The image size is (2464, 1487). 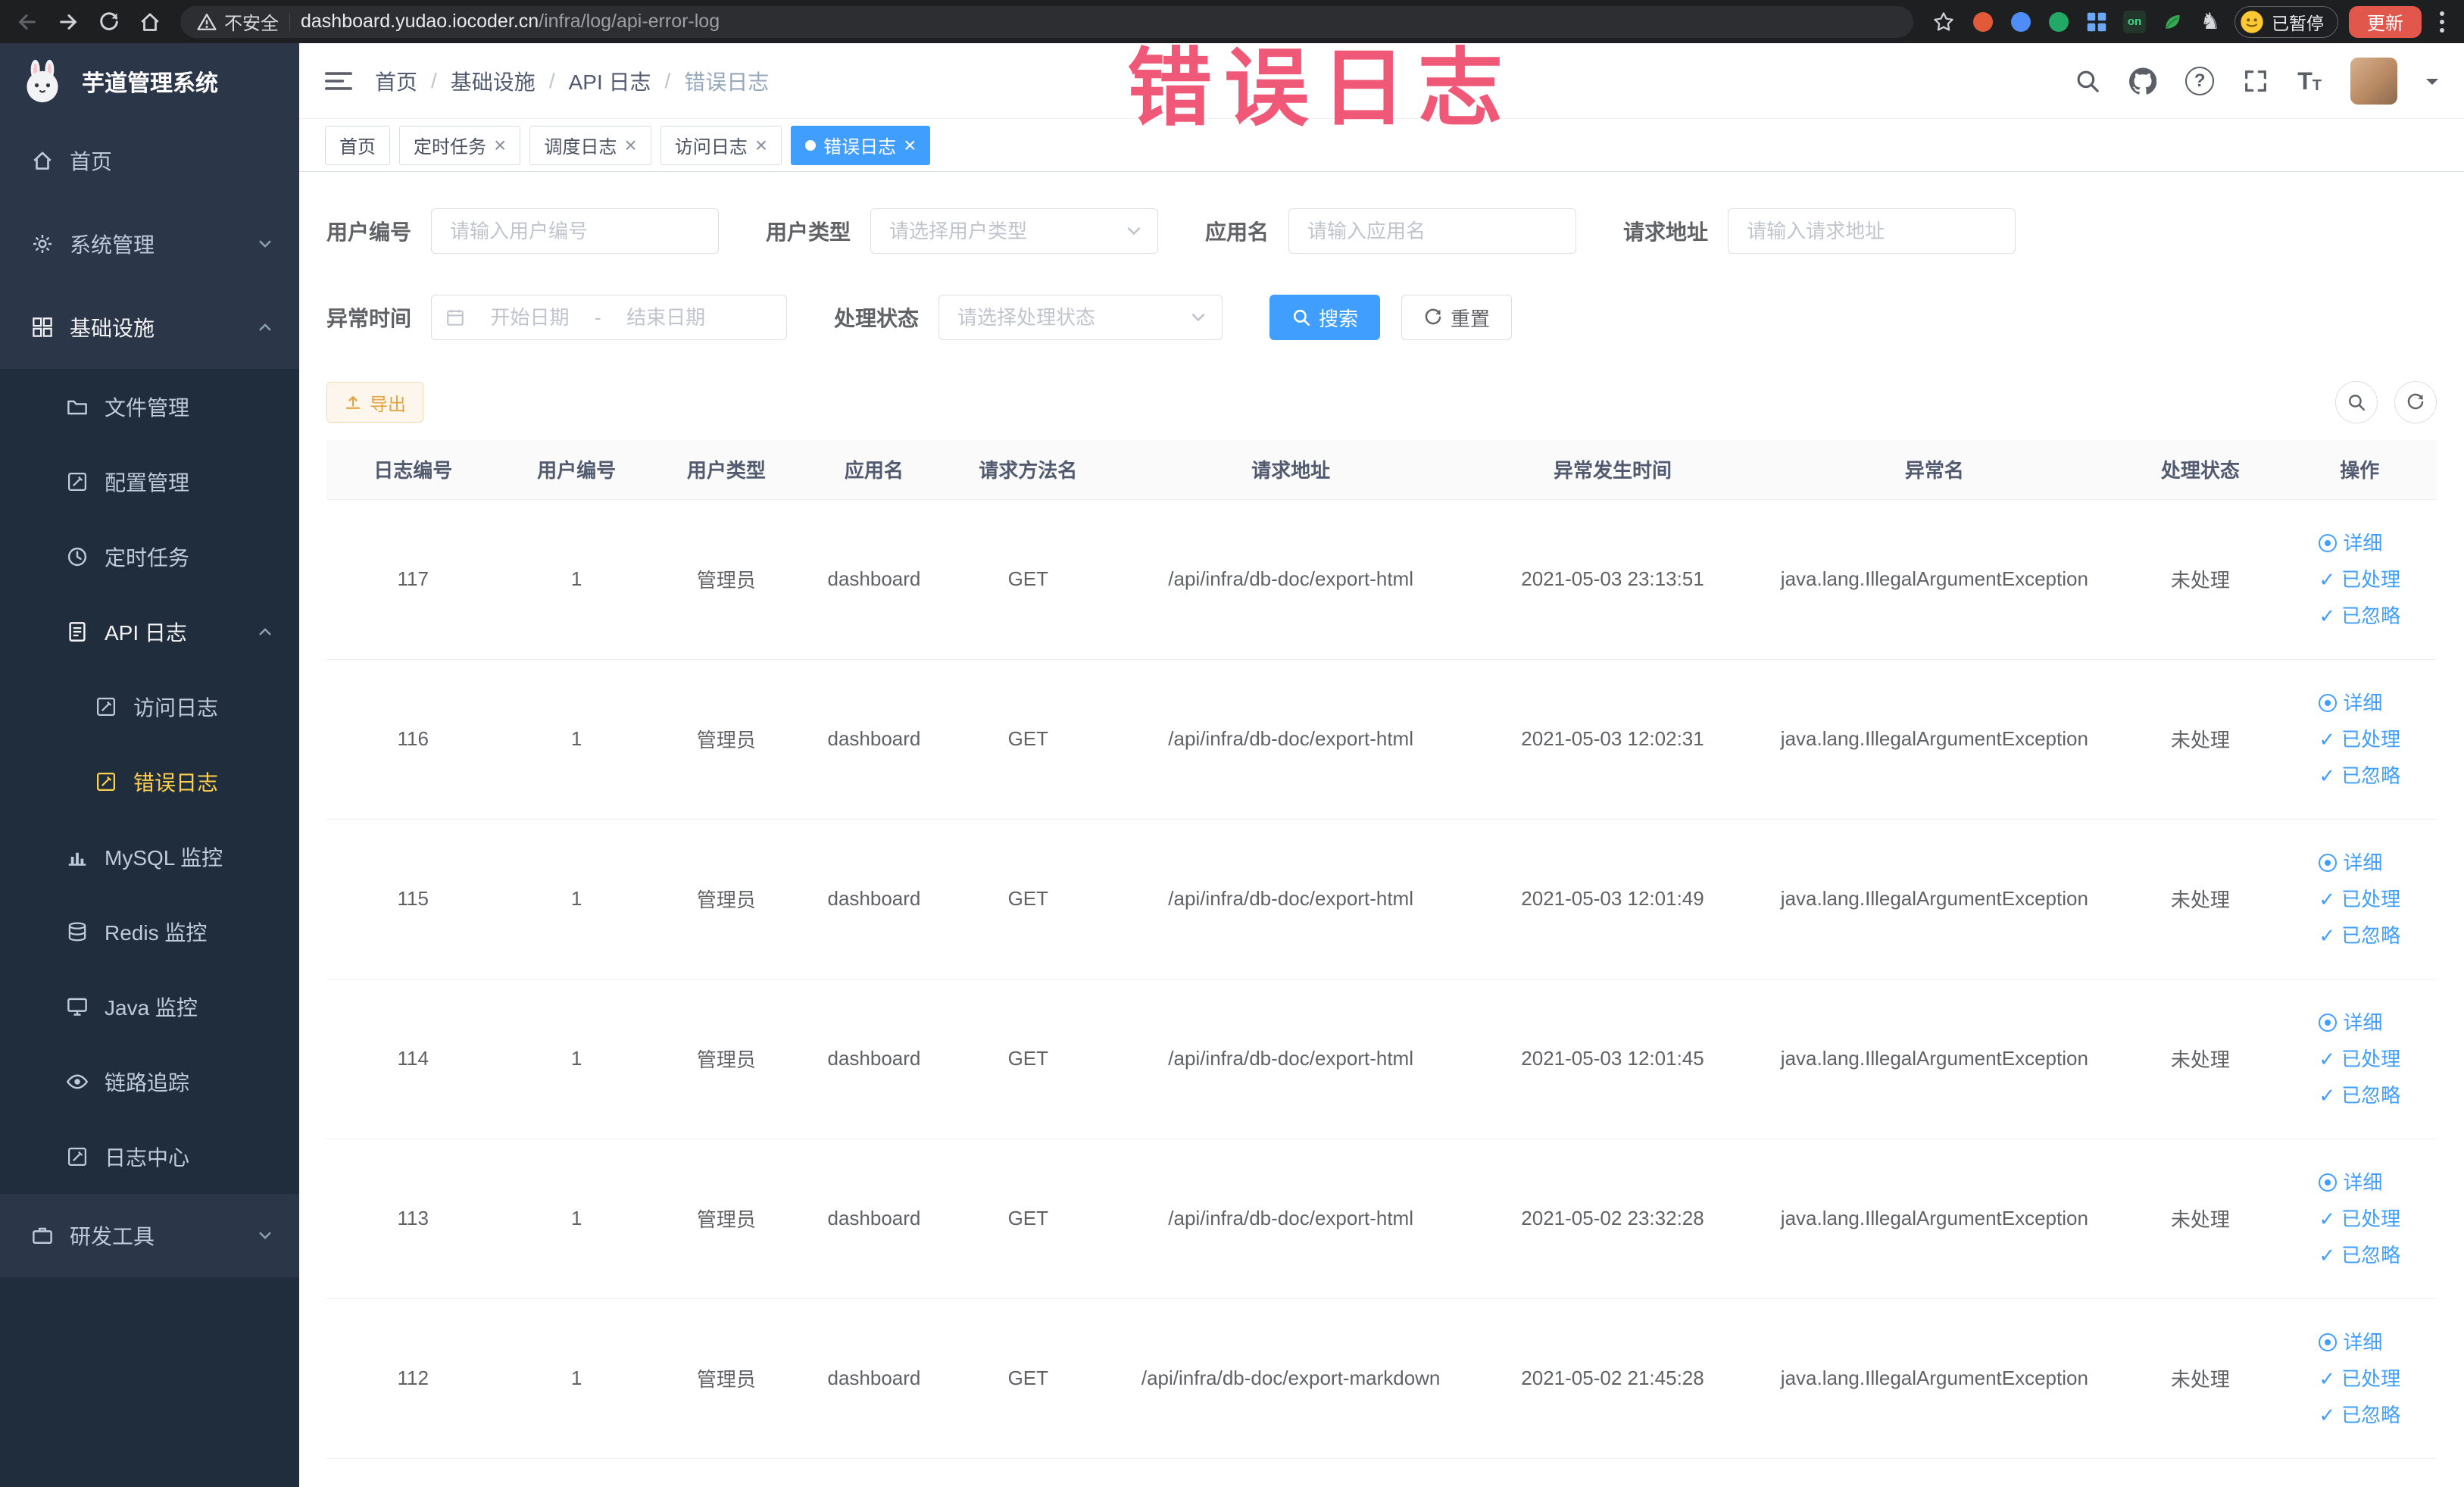 I want to click on search-button: 搜索, so click(x=1325, y=317).